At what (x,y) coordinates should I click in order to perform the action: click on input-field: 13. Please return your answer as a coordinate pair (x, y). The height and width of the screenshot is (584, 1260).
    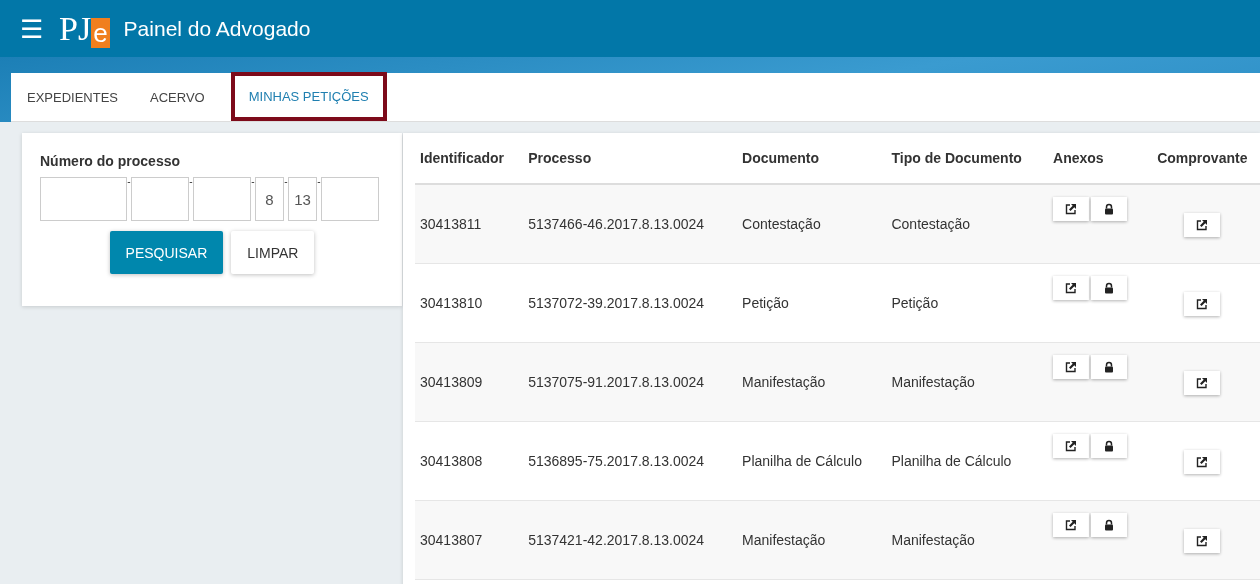
    Looking at the image, I should click on (302, 199).